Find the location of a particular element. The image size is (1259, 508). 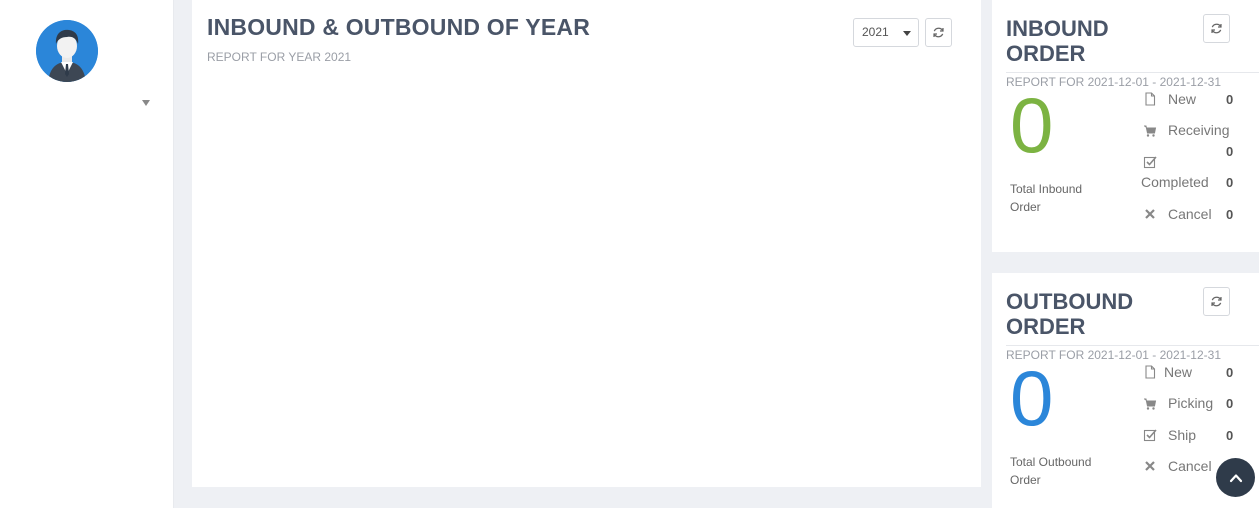

inbound-stat-receiving-value: 0 is located at coordinates (1230, 151).